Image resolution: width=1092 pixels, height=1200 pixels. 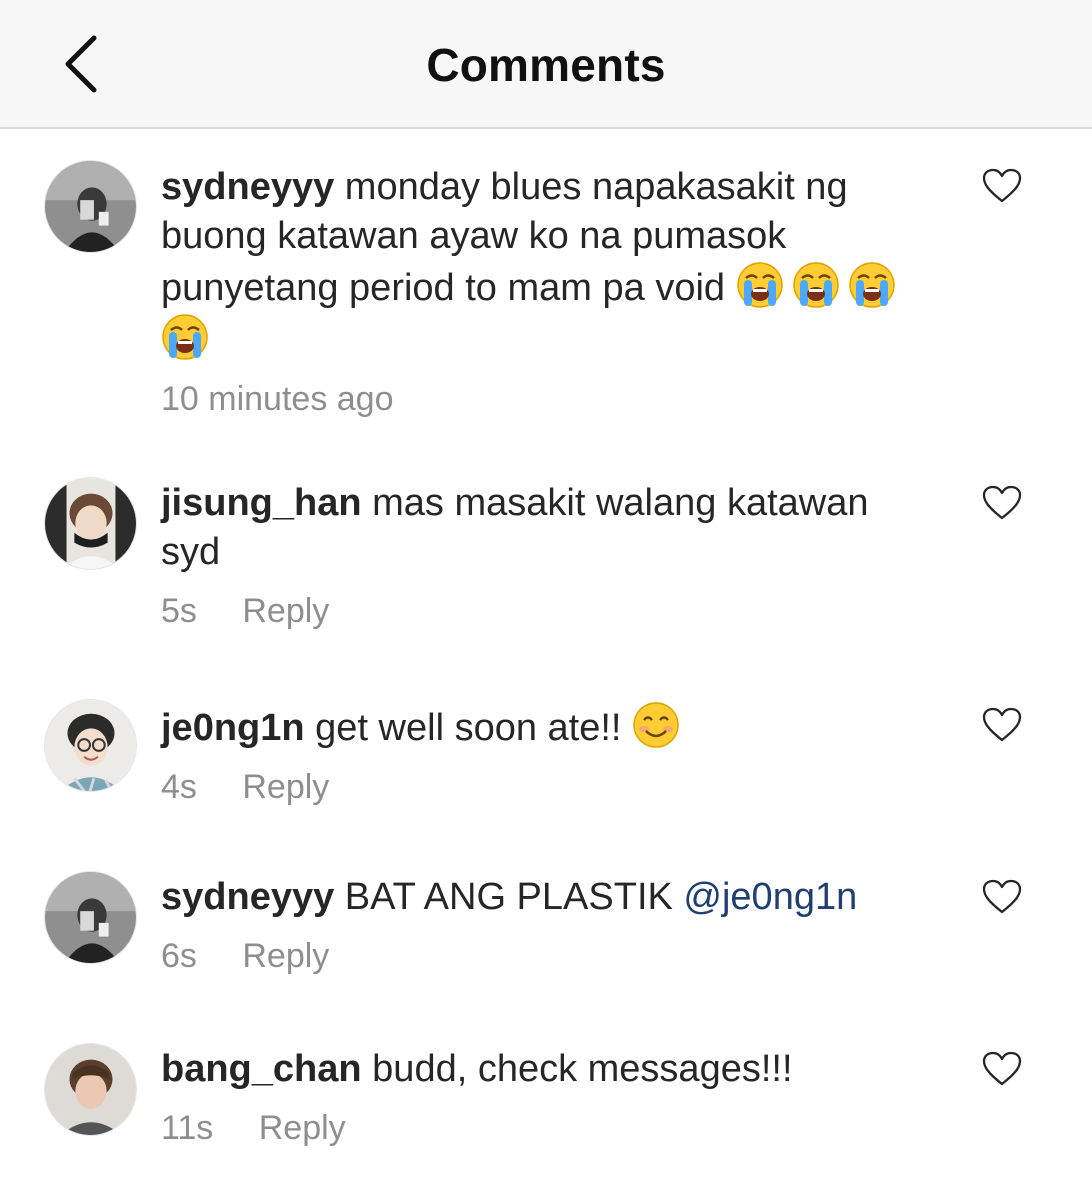 I want to click on comment-time: 6s, so click(x=179, y=956).